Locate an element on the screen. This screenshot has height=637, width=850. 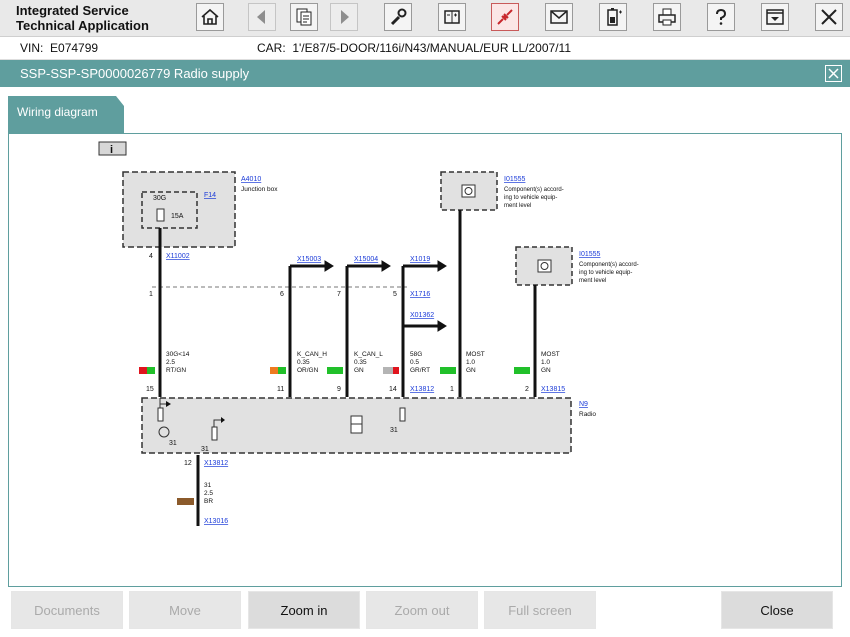
wire6-signal: MOST is located at coordinates (550, 354).